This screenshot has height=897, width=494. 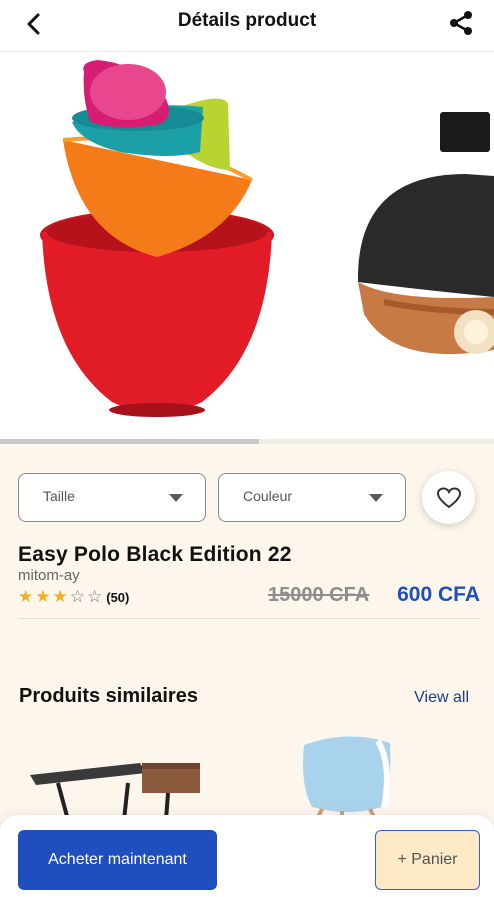 What do you see at coordinates (112, 497) in the screenshot?
I see `size-select: Taille` at bounding box center [112, 497].